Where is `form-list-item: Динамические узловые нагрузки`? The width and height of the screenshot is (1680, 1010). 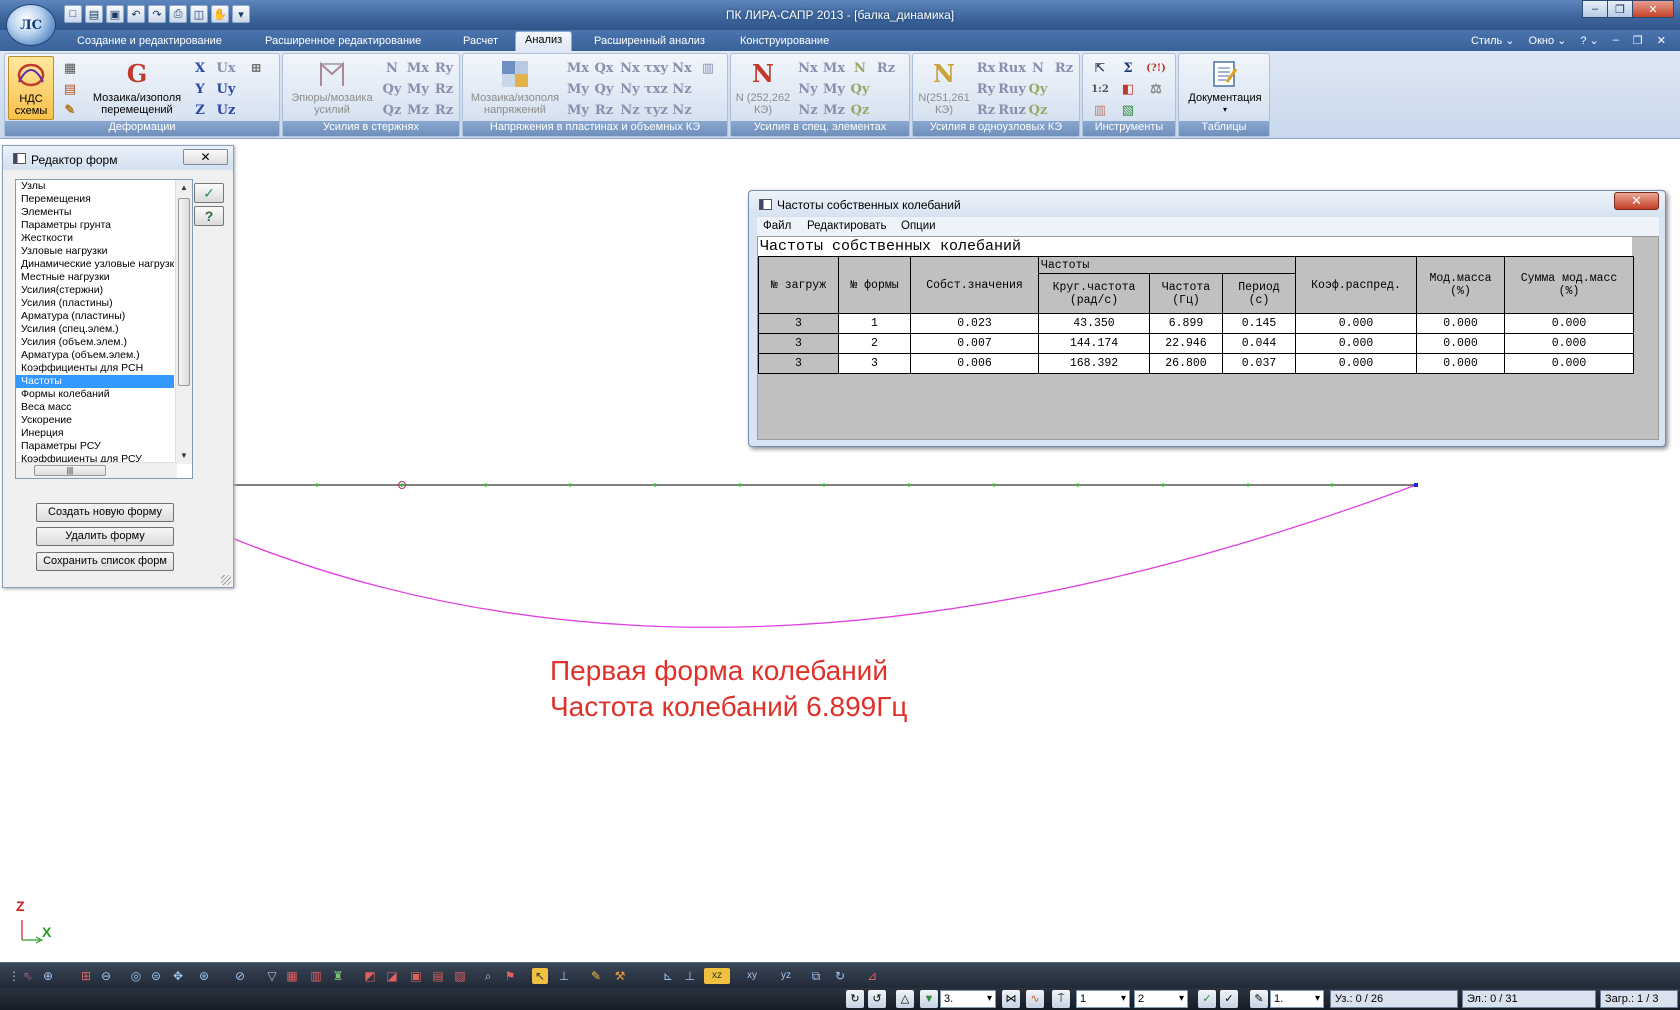 form-list-item: Динамические узловые нагрузки is located at coordinates (95, 264).